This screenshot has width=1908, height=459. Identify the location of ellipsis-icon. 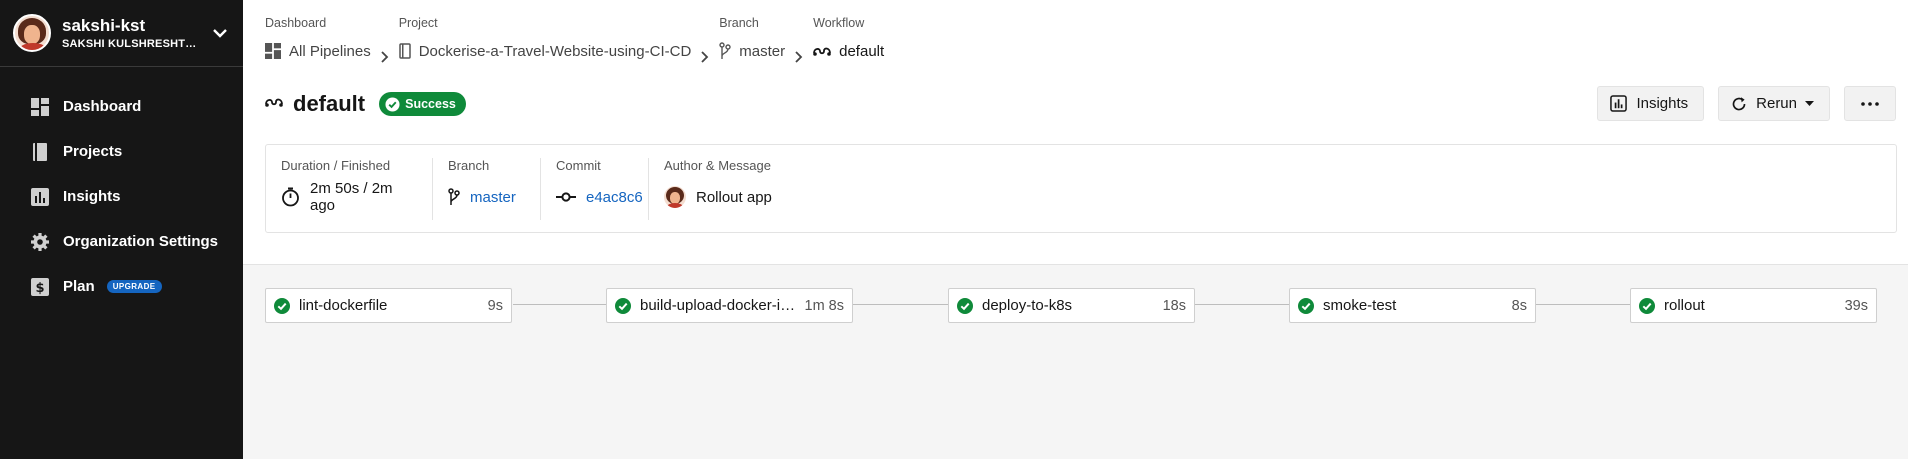
(1870, 103).